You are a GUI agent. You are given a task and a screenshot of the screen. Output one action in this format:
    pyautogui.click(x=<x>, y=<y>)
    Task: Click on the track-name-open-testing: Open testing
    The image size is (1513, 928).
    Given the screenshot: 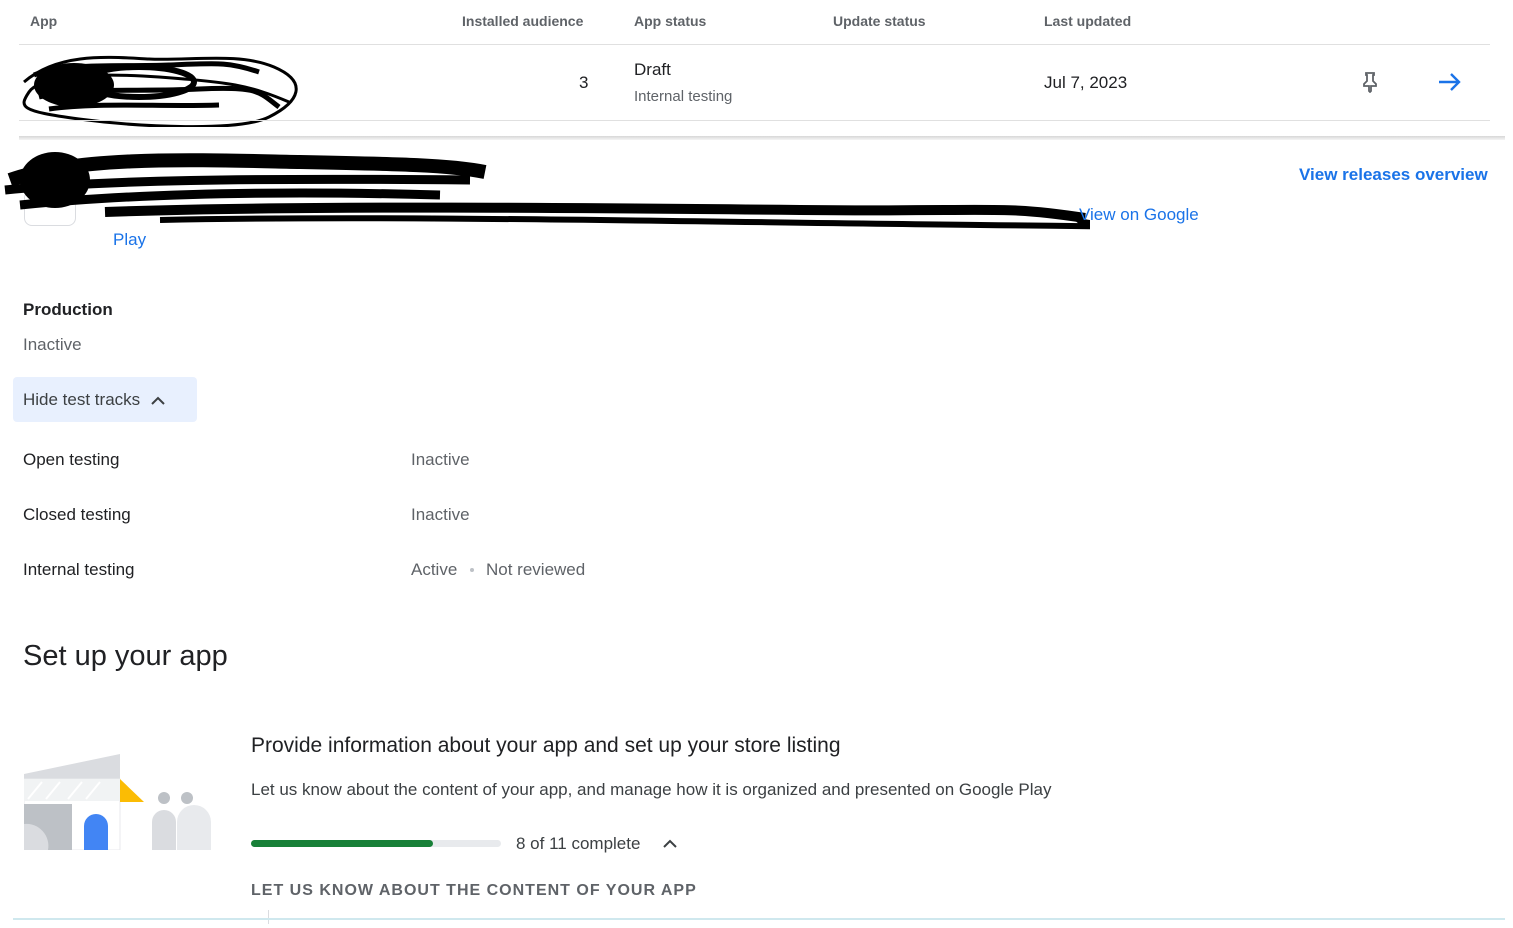 What is the action you would take?
    pyautogui.click(x=71, y=459)
    